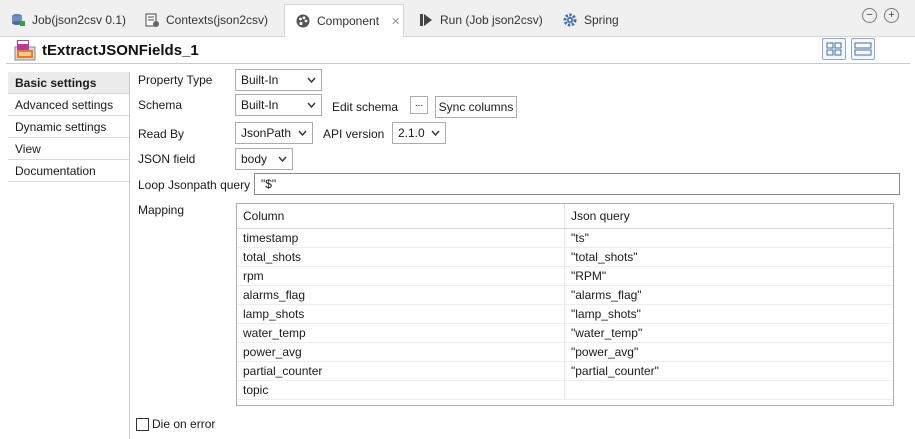 The width and height of the screenshot is (915, 439). Describe the element at coordinates (68, 127) in the screenshot. I see `nav-item-dynamic-settings: Dynamic settings` at that location.